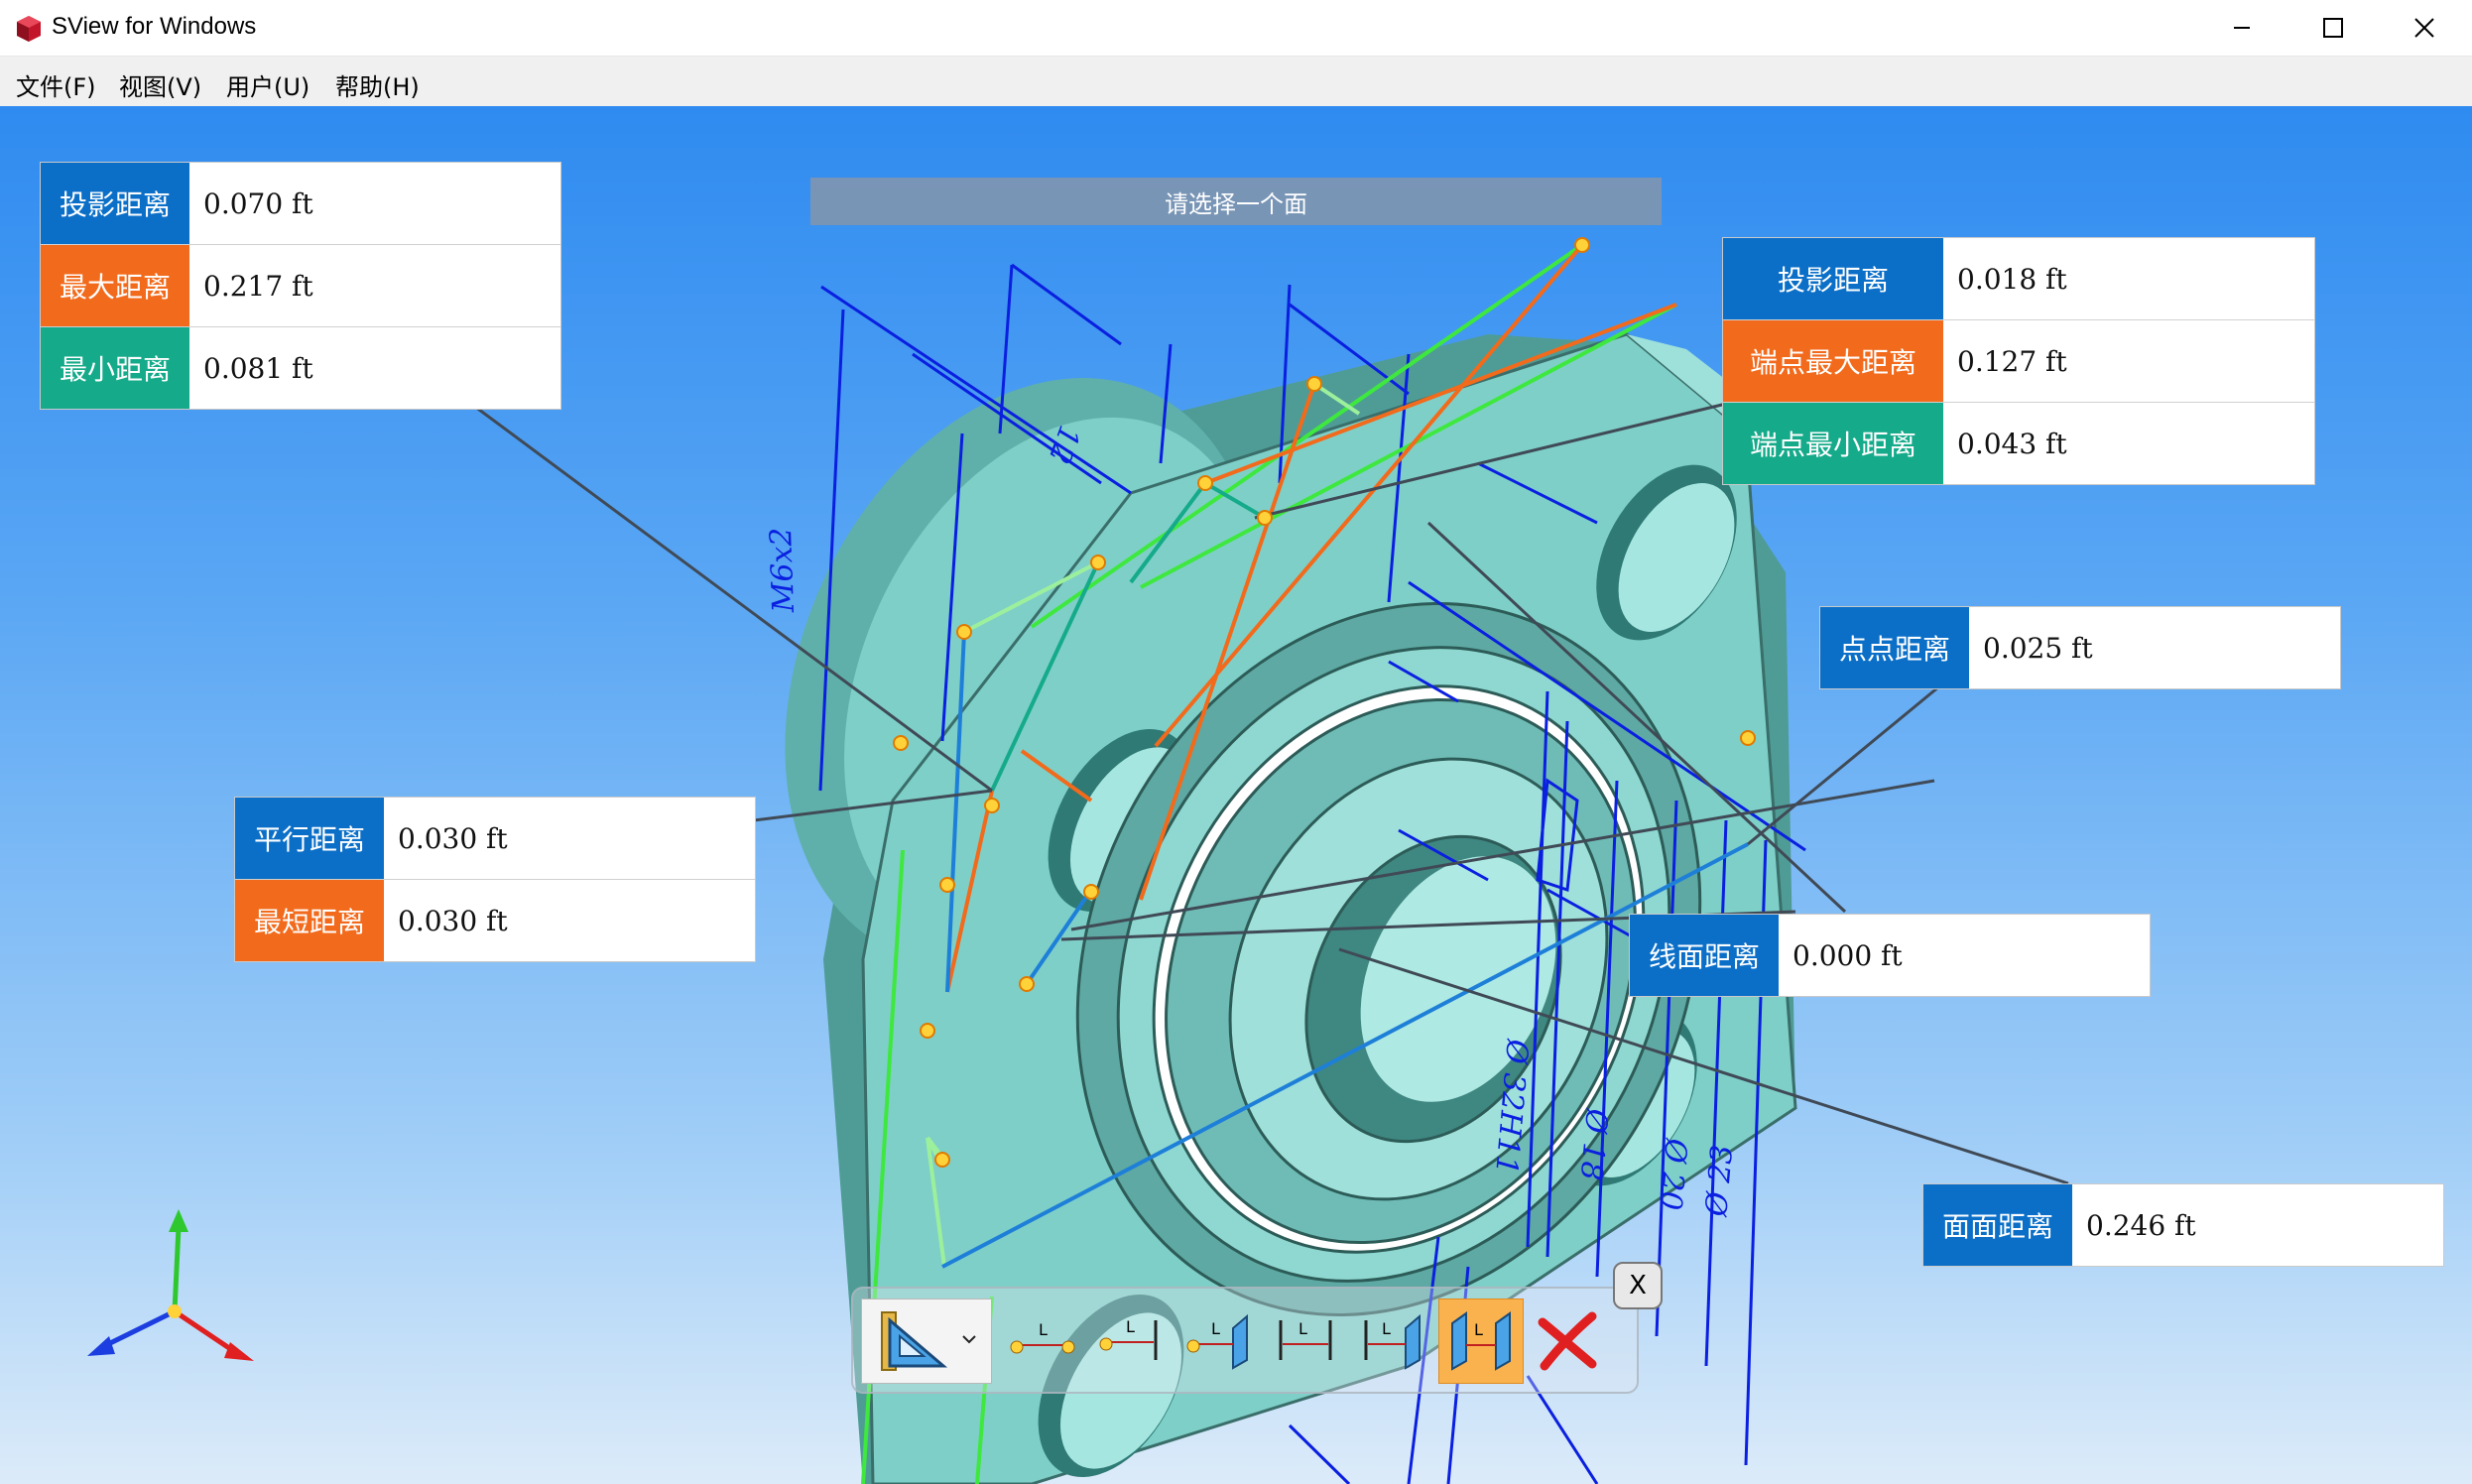  I want to click on maximize-button, so click(2333, 28).